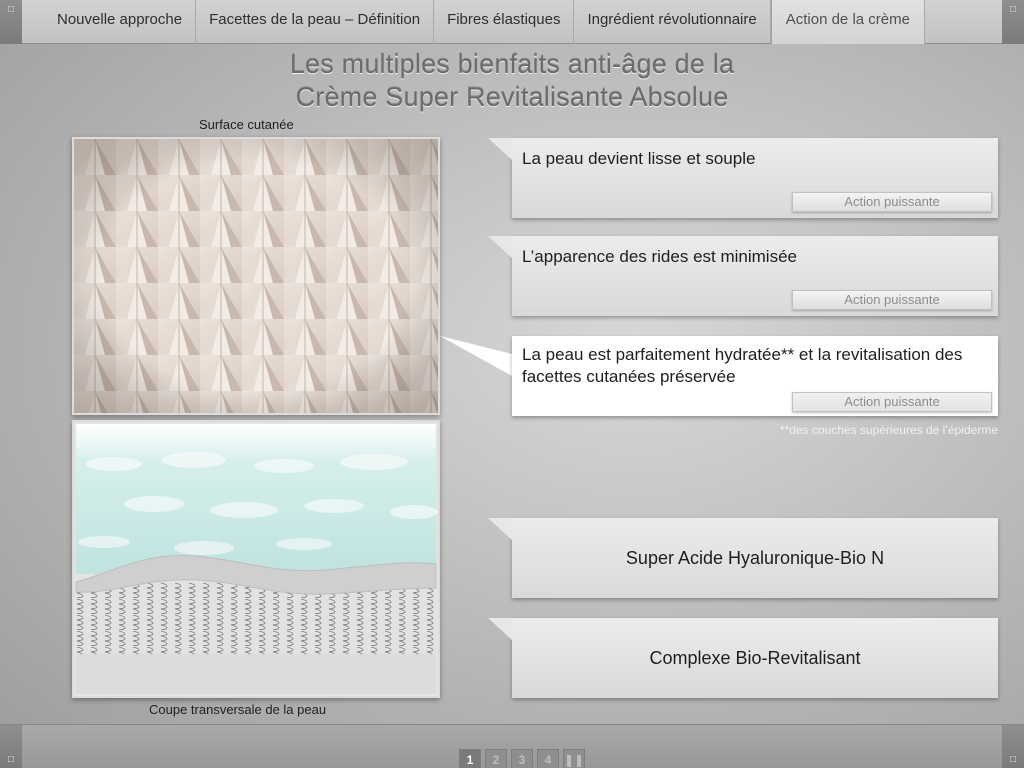  What do you see at coordinates (238, 709) in the screenshot?
I see `cross-section-caption: Coupe transversale de la peau` at bounding box center [238, 709].